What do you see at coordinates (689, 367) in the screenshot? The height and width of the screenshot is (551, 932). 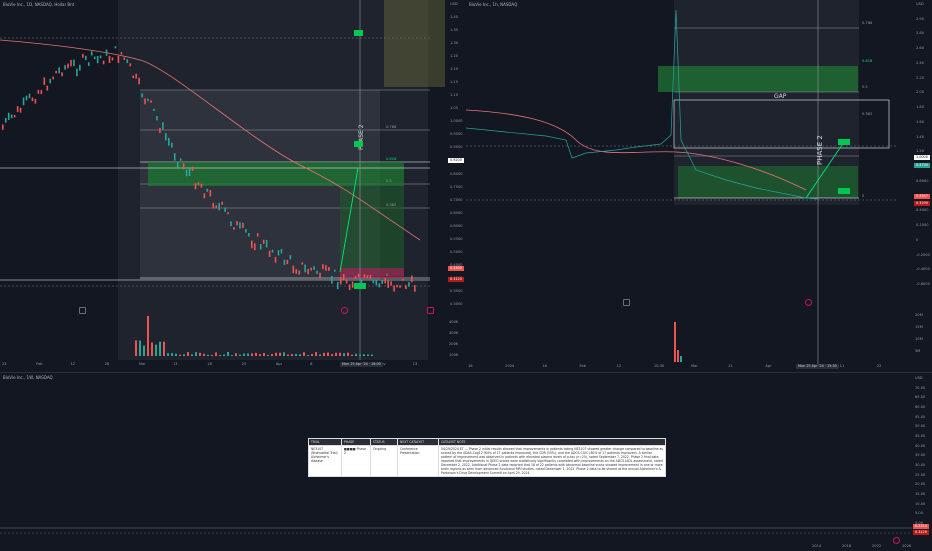 I see `right-time-axis: 18202416Feb1210:30Mar11Apr151122` at bounding box center [689, 367].